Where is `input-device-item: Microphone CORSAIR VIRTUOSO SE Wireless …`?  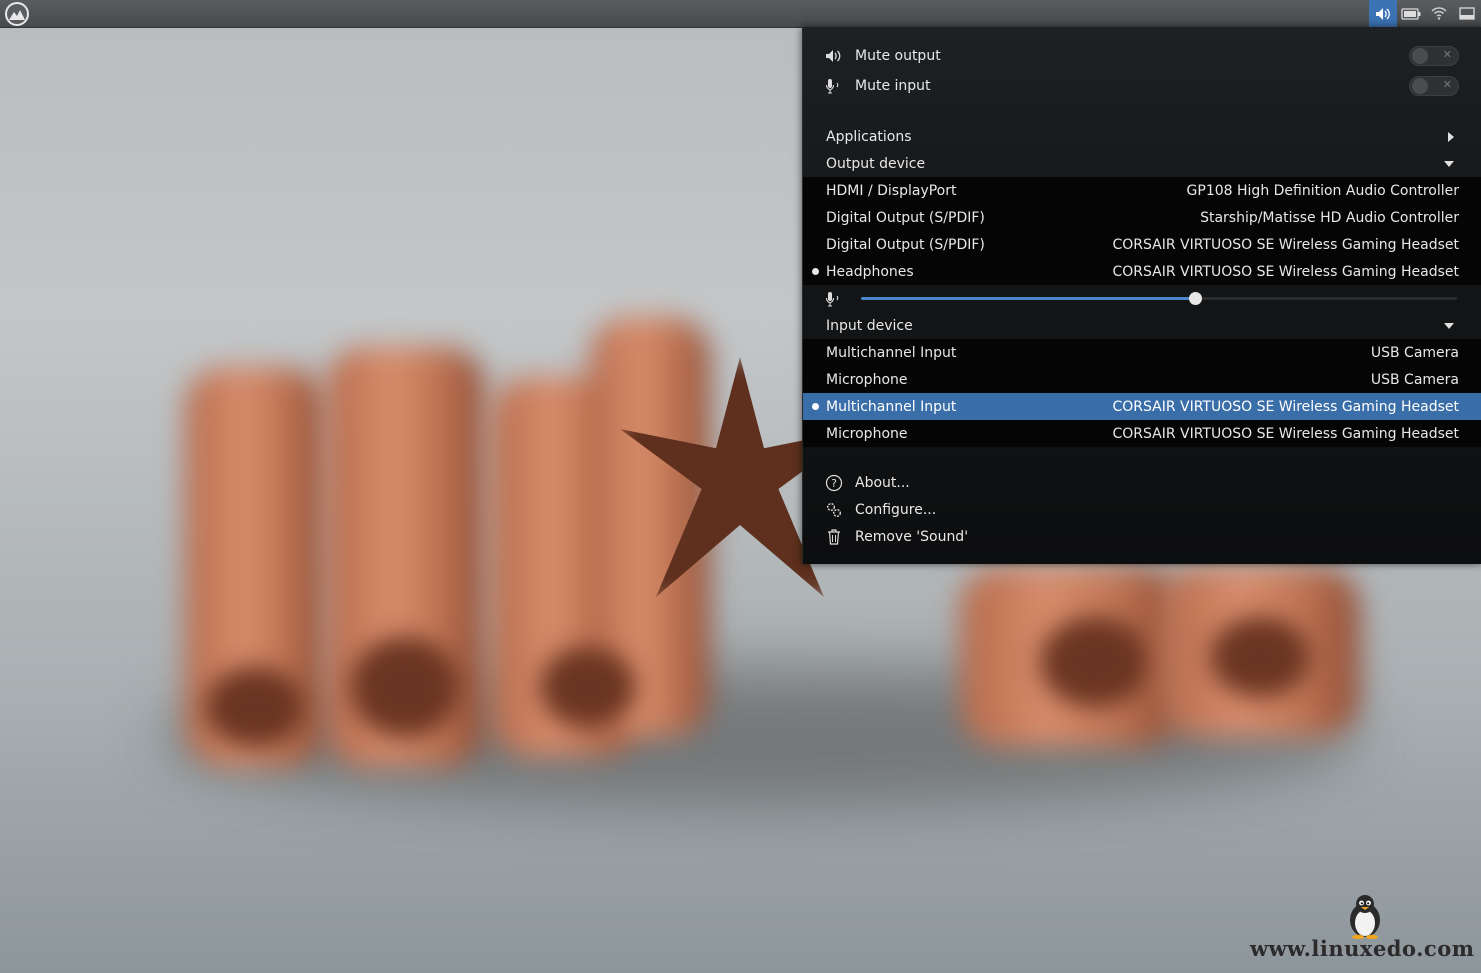
input-device-item: Microphone CORSAIR VIRTUOSO SE Wireless … is located at coordinates (1142, 433).